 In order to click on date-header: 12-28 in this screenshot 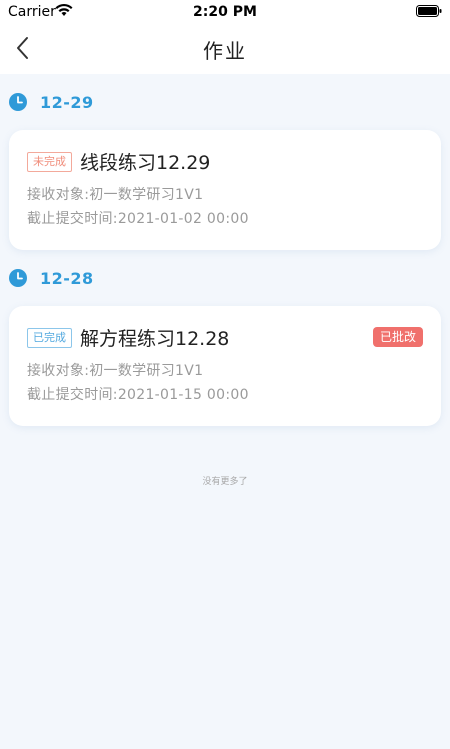, I will do `click(51, 278)`.